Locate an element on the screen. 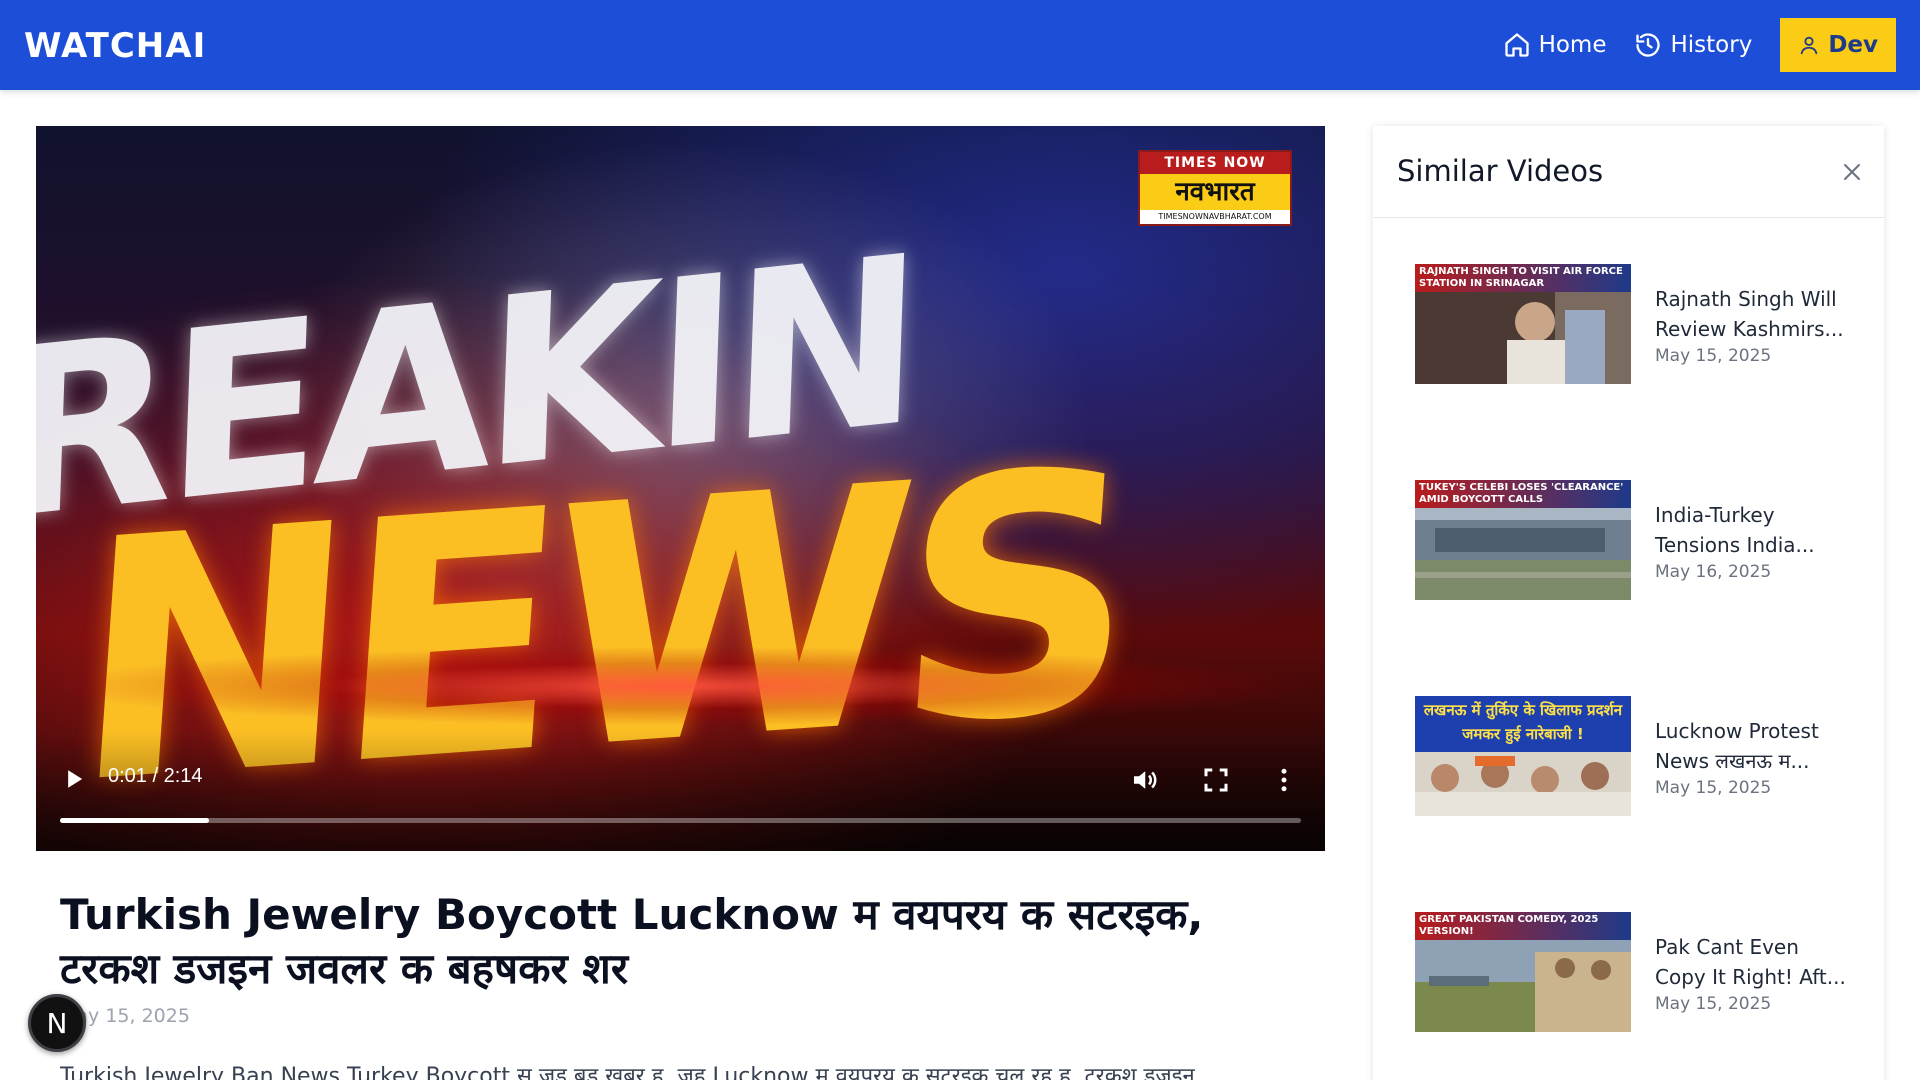  channel-logo: TIMES NOW नवभारत TIMESNOWNAVBHARAT.COM is located at coordinates (1215, 188).